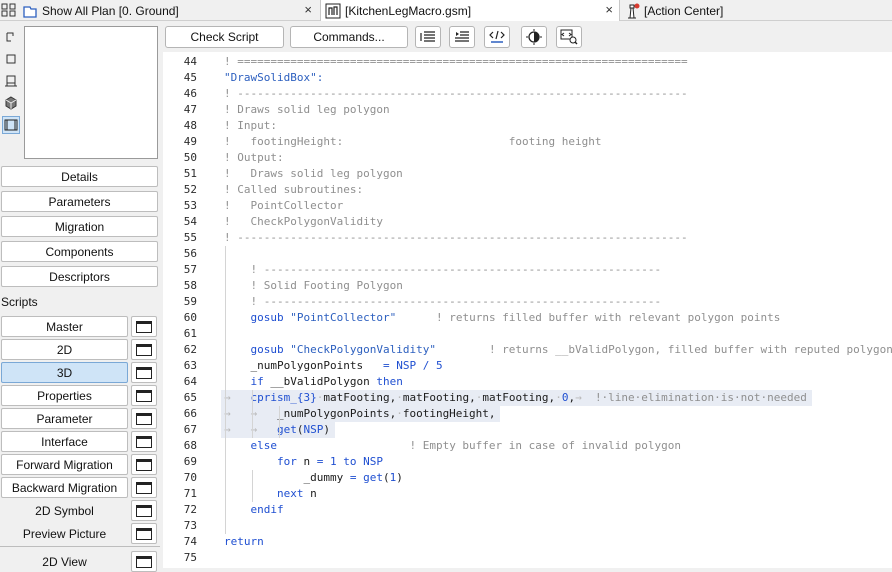 Image resolution: width=892 pixels, height=572 pixels. What do you see at coordinates (373, 461) in the screenshot?
I see `code-token: NSP` at bounding box center [373, 461].